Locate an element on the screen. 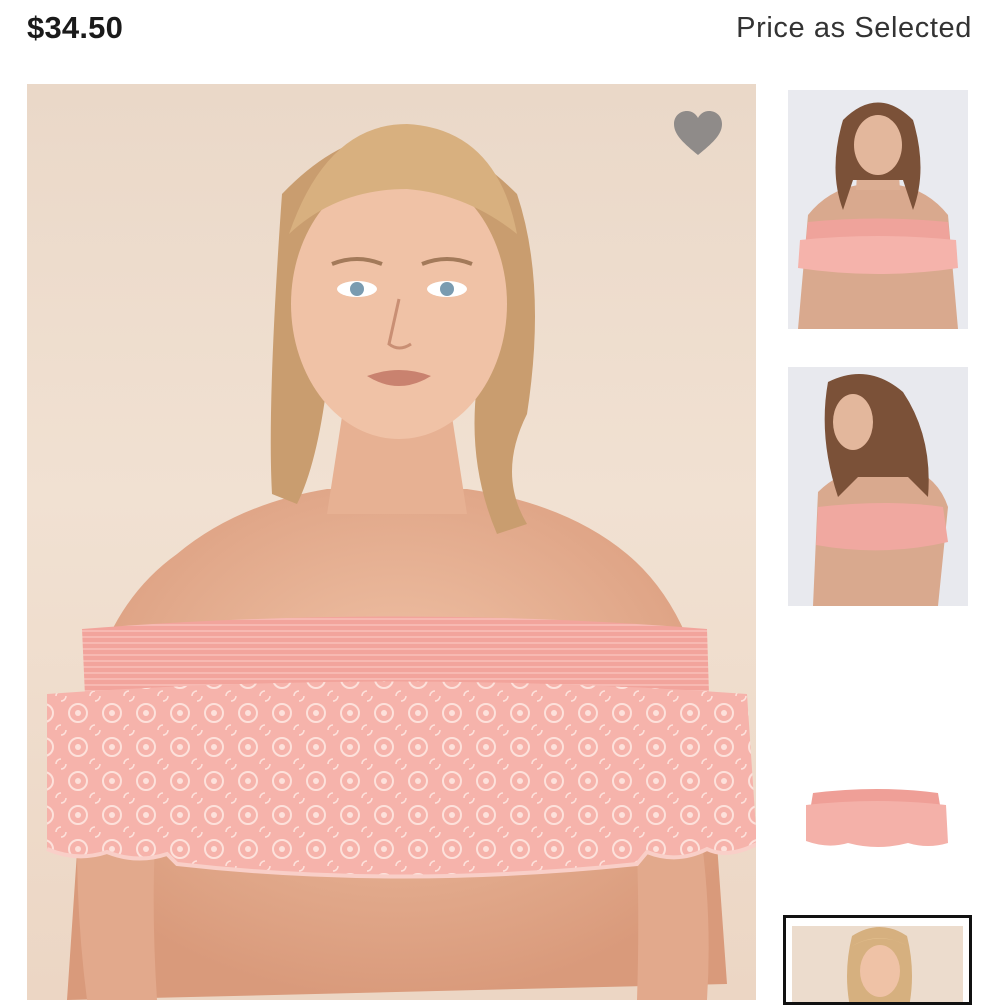 This screenshot has height=1005, width=1000. price-note: Price as Selected is located at coordinates (854, 28).